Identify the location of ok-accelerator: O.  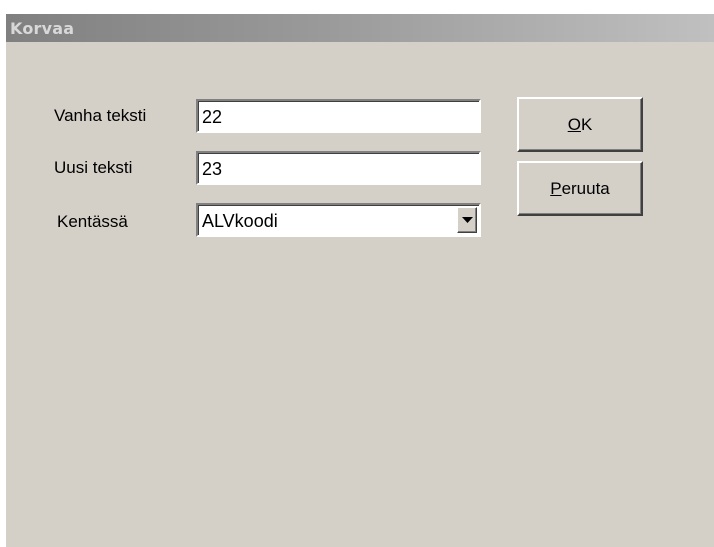
(574, 124).